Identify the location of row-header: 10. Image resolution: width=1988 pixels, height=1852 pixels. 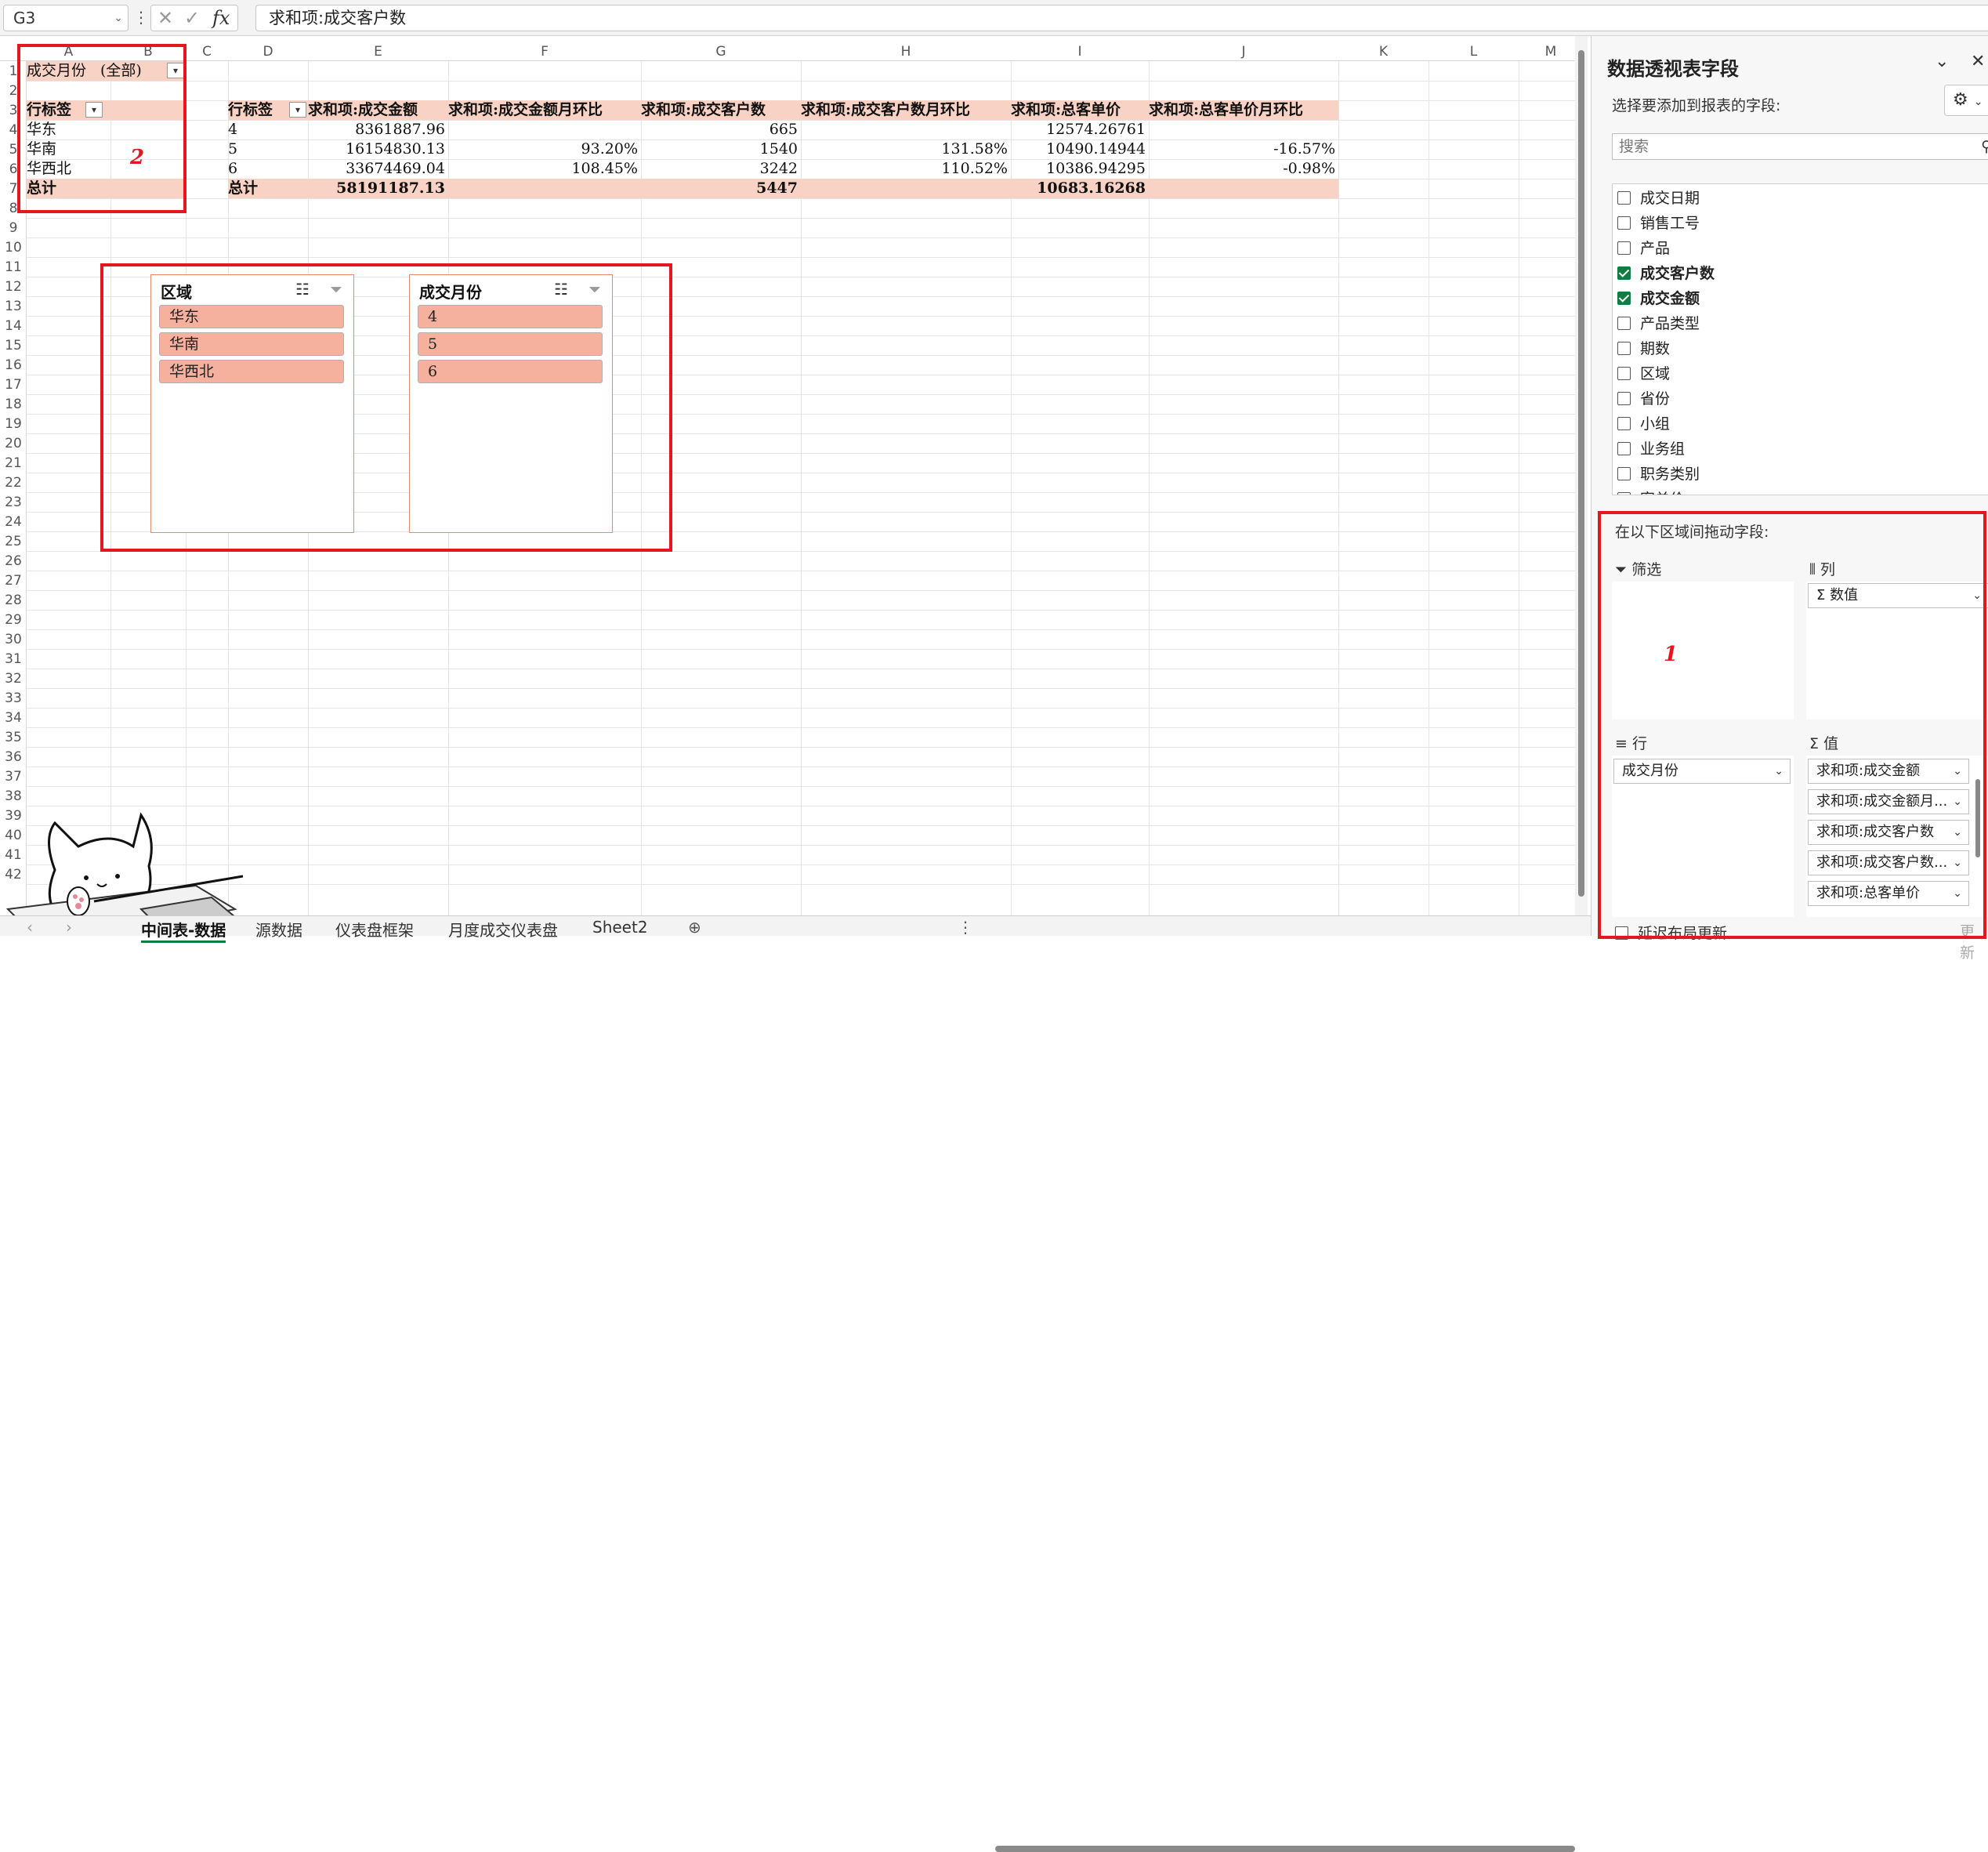
(13, 248).